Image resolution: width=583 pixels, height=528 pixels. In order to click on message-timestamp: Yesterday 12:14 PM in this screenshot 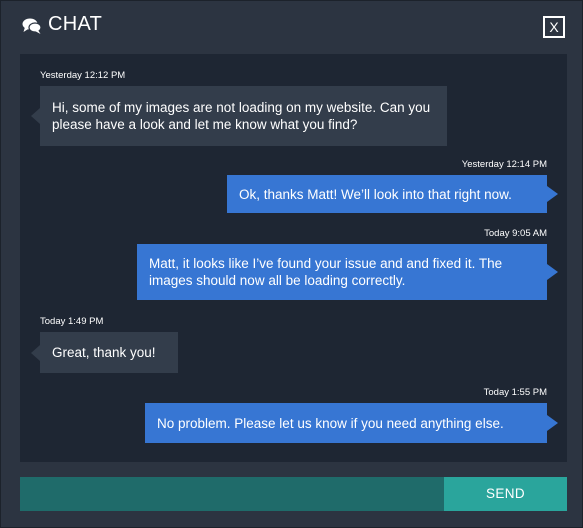, I will do `click(504, 164)`.